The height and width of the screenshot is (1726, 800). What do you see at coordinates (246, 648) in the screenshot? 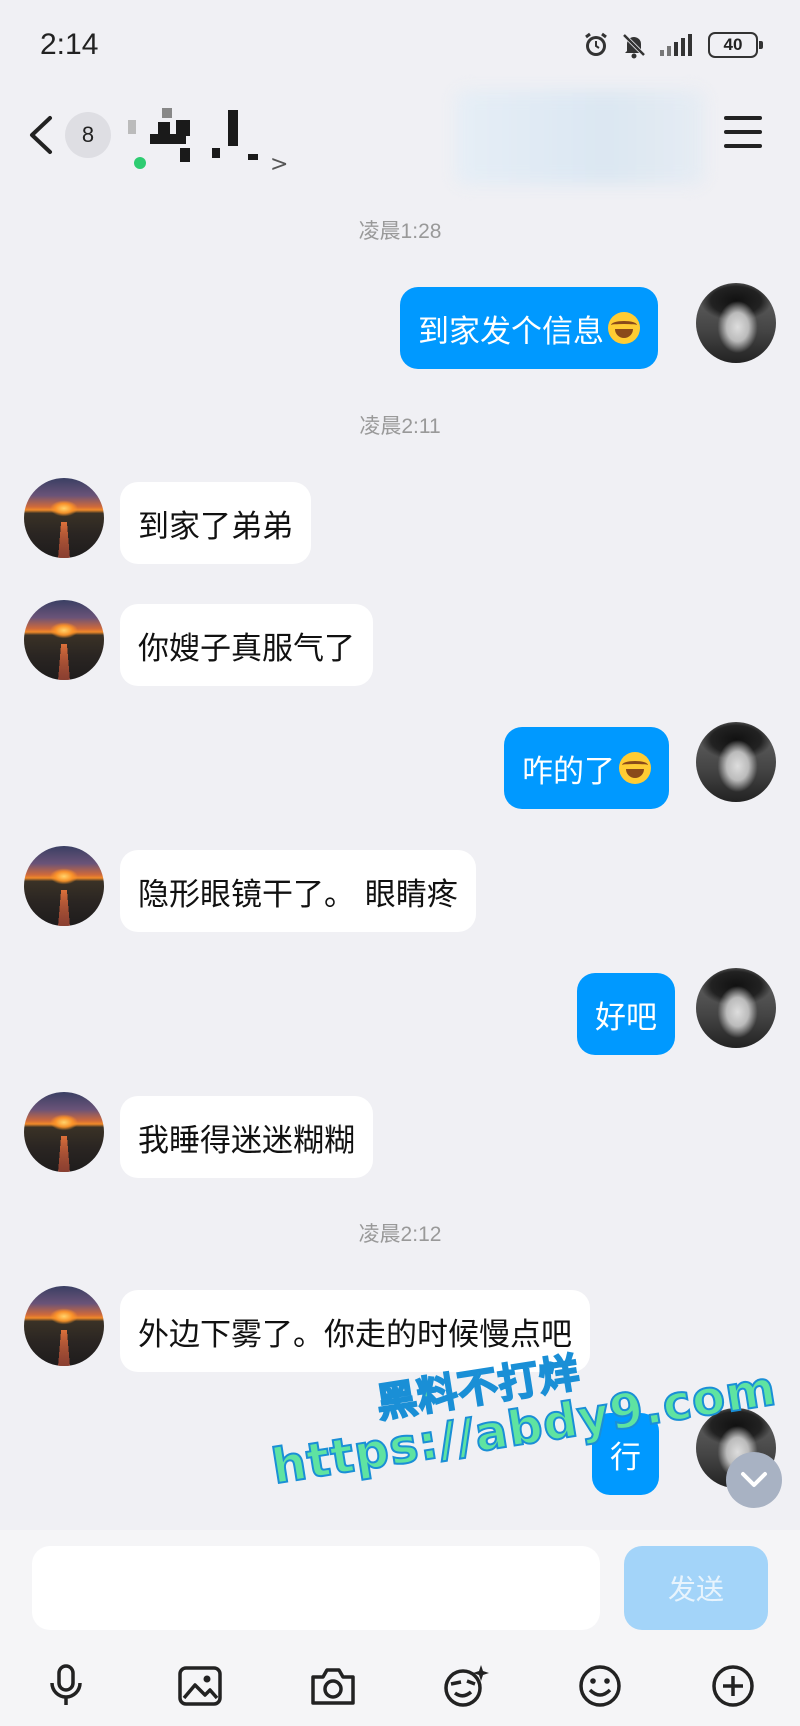
I see `message-text: 你嫂子真服气了` at bounding box center [246, 648].